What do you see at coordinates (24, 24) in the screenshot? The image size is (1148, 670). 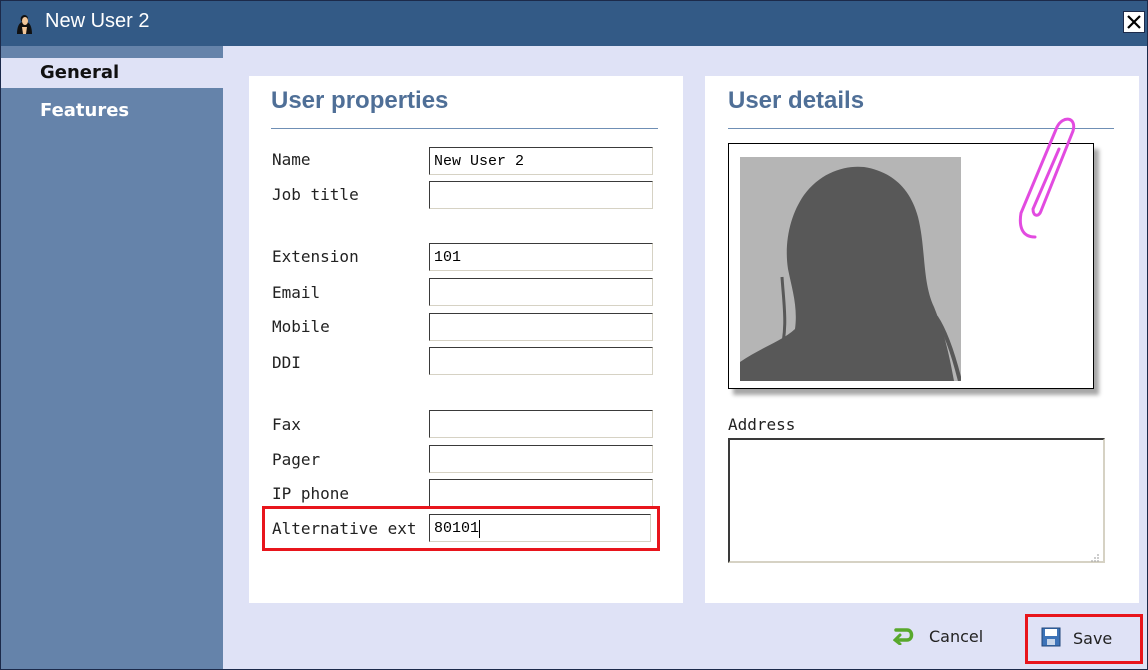 I see `user-avatar-icon` at bounding box center [24, 24].